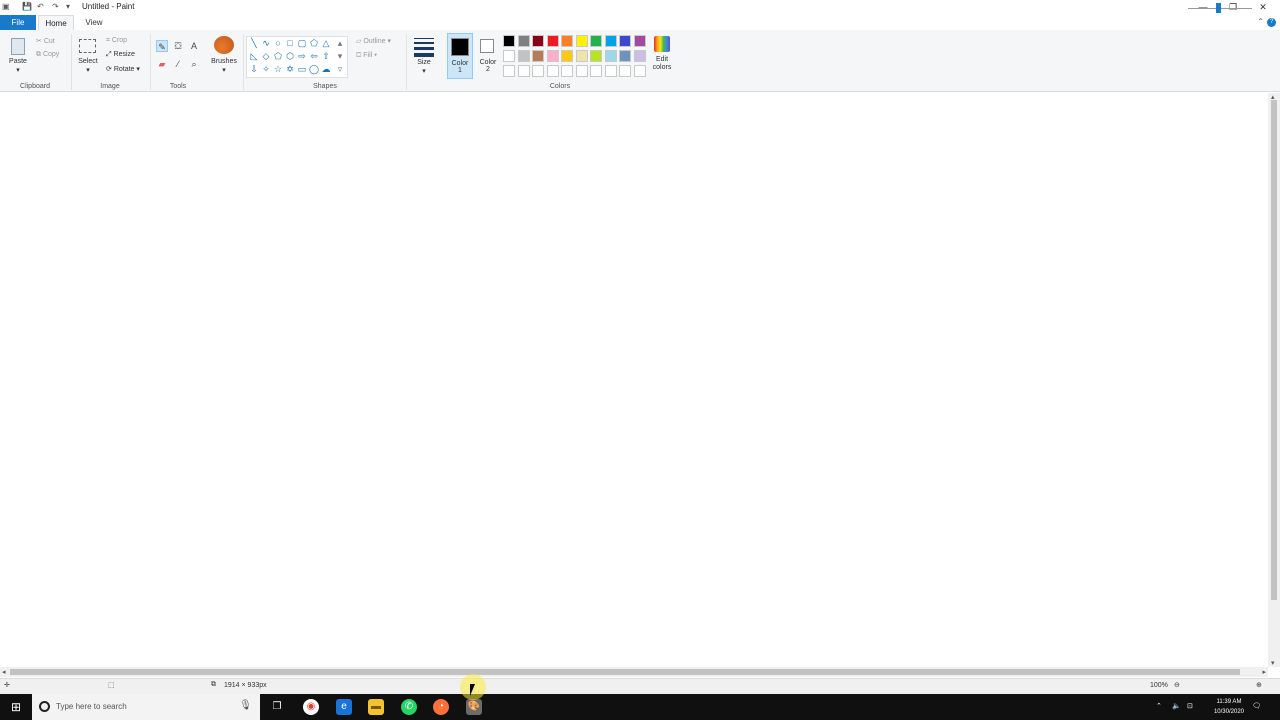  I want to click on shapes-scroll-down-icon: ▾, so click(340, 56).